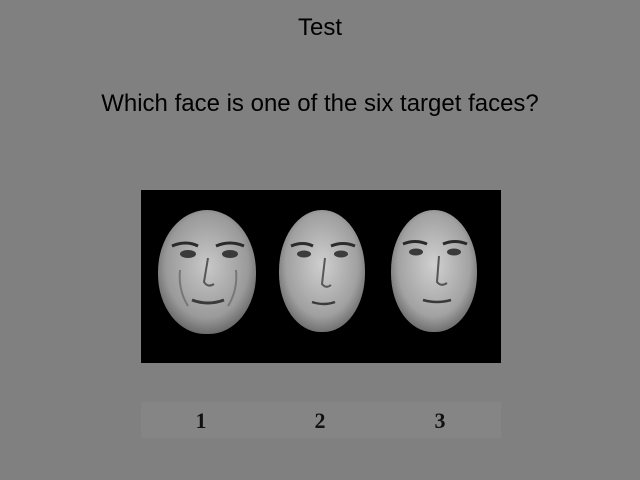 The image size is (640, 480). I want to click on choice-1-button: 1, so click(201, 421).